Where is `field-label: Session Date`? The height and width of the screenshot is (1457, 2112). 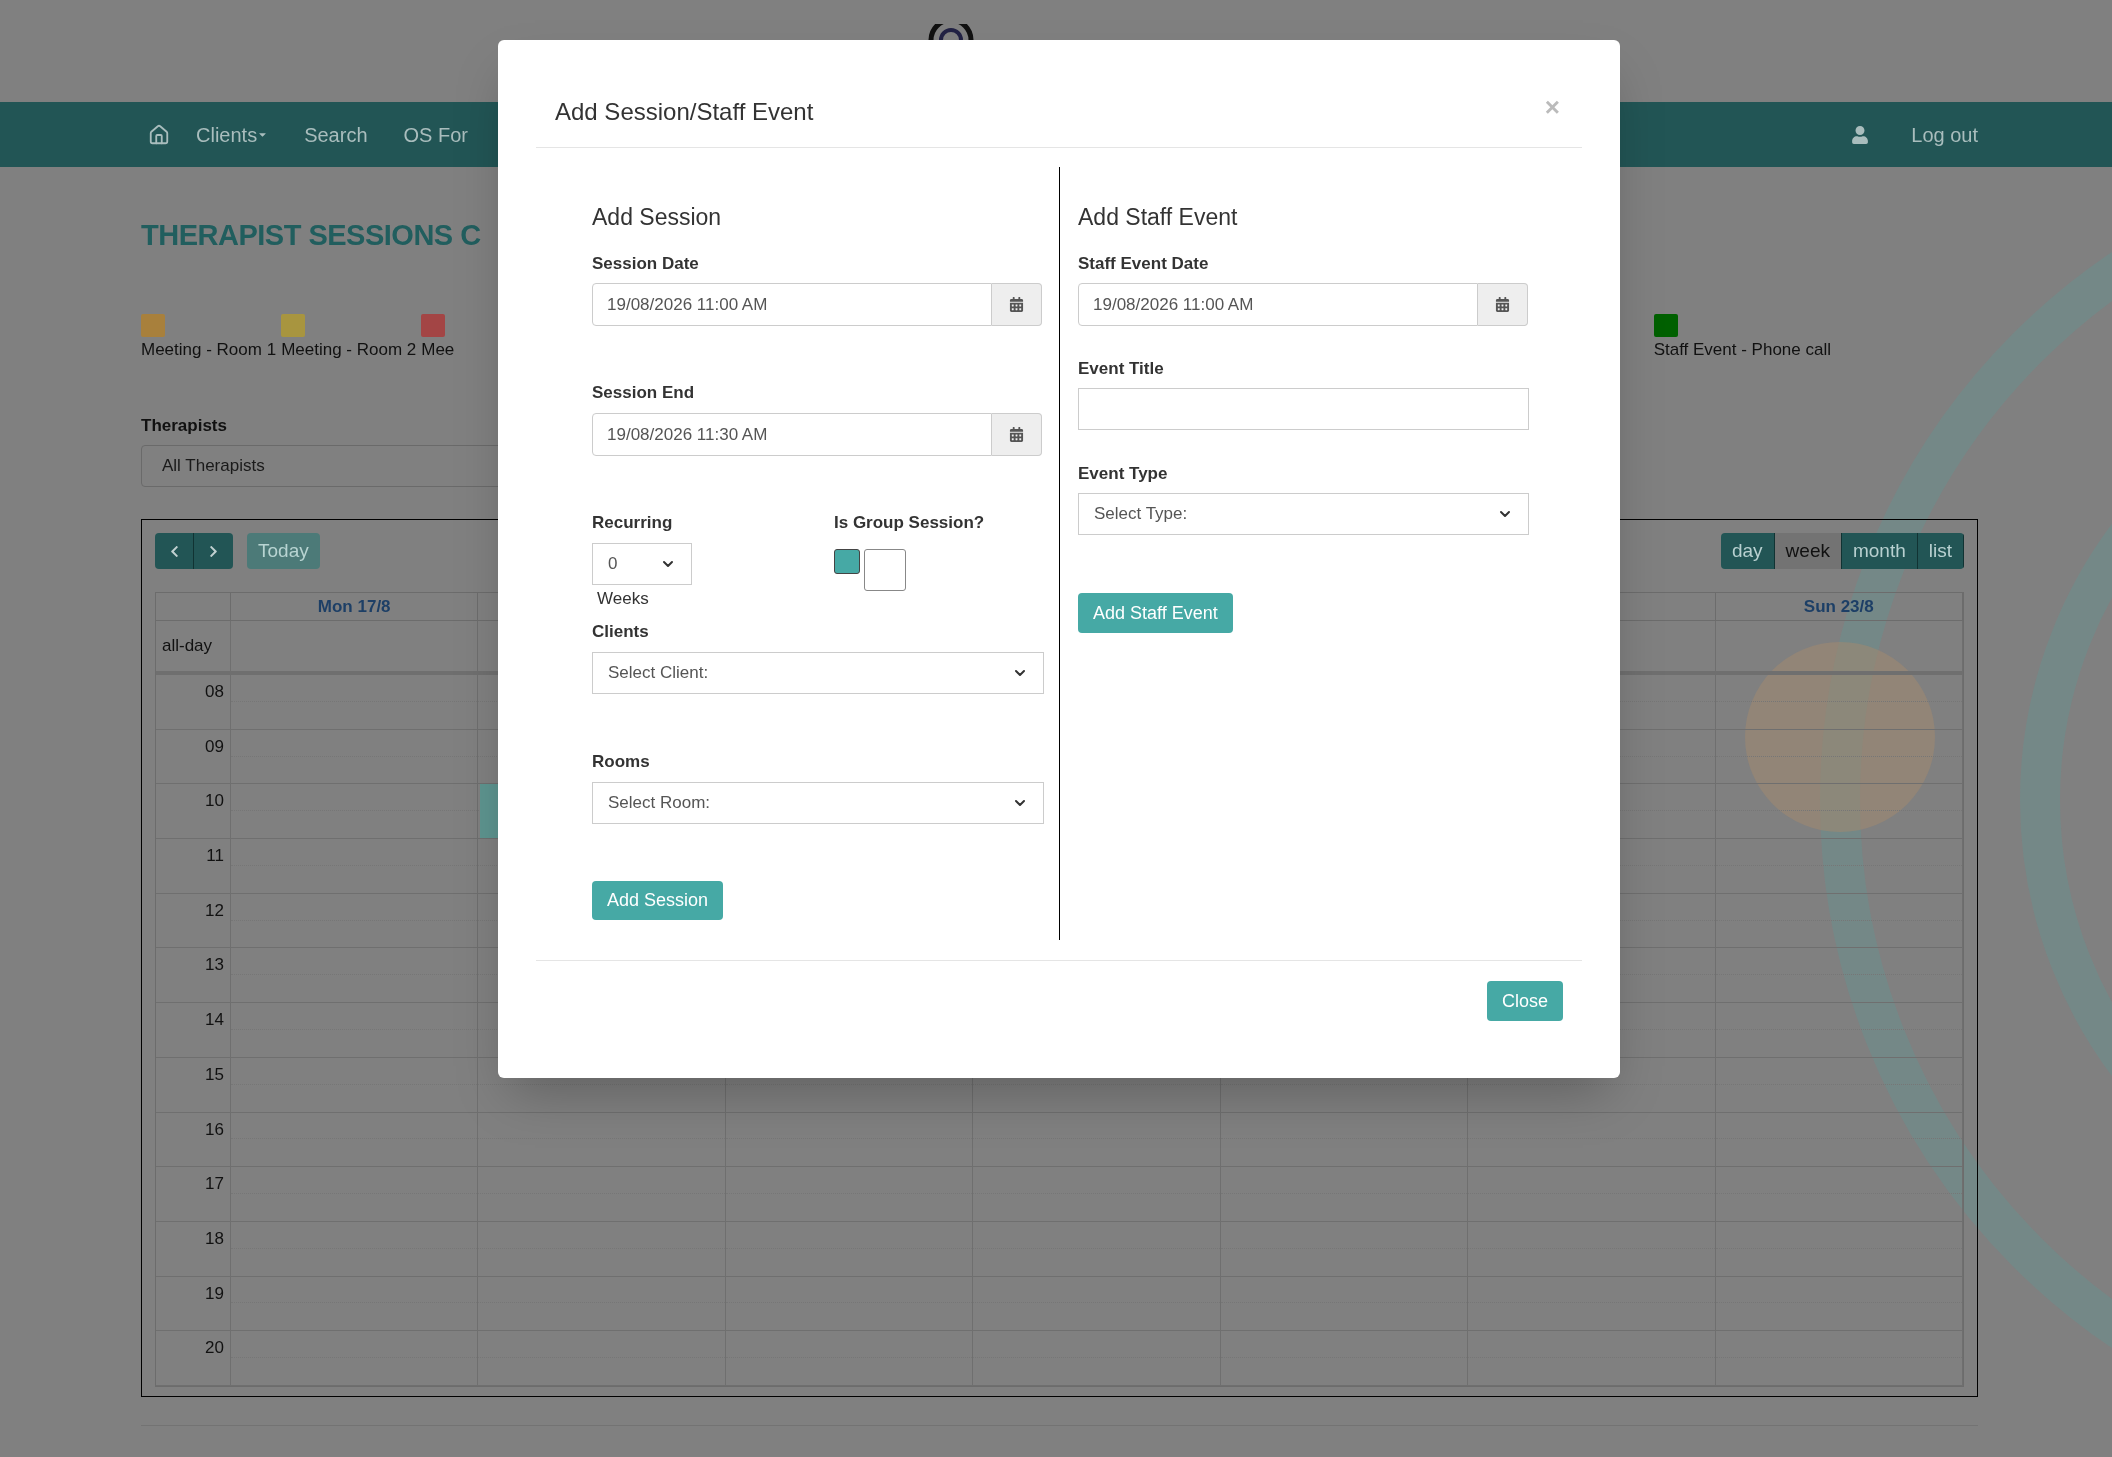 field-label: Session Date is located at coordinates (645, 264).